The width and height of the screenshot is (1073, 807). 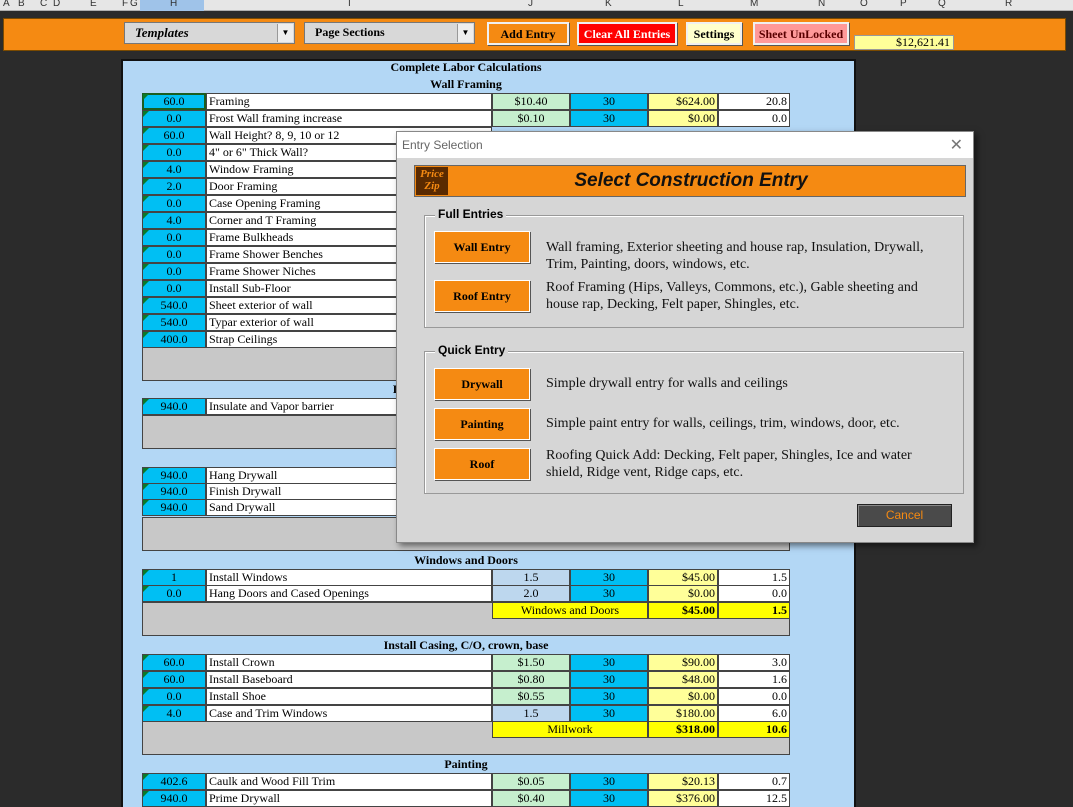 What do you see at coordinates (754, 781) in the screenshot?
I see `hours-cell: 0.7` at bounding box center [754, 781].